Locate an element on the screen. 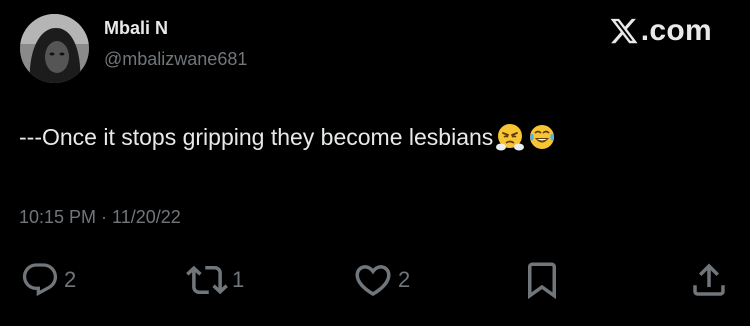  heart-icon is located at coordinates (373, 280).